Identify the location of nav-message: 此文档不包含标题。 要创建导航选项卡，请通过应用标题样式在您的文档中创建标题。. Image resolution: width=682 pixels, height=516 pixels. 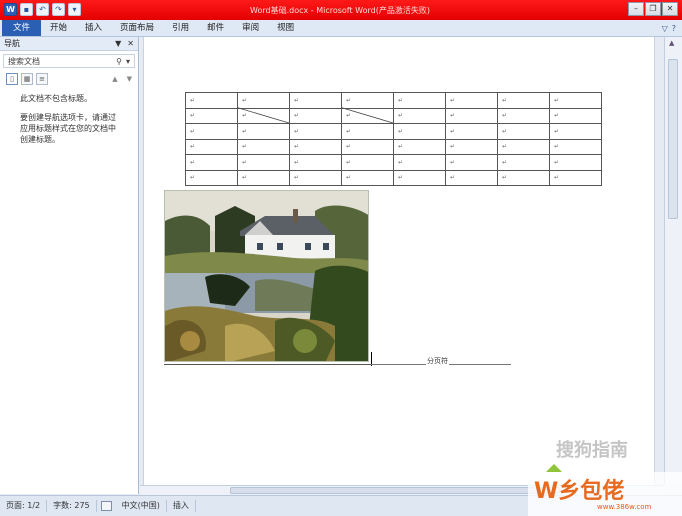
(69, 116).